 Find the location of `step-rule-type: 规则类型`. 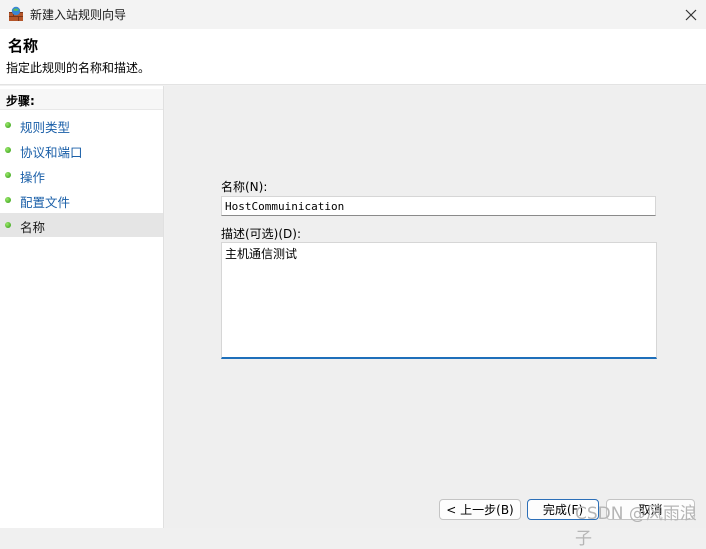

step-rule-type: 规则类型 is located at coordinates (81, 125).